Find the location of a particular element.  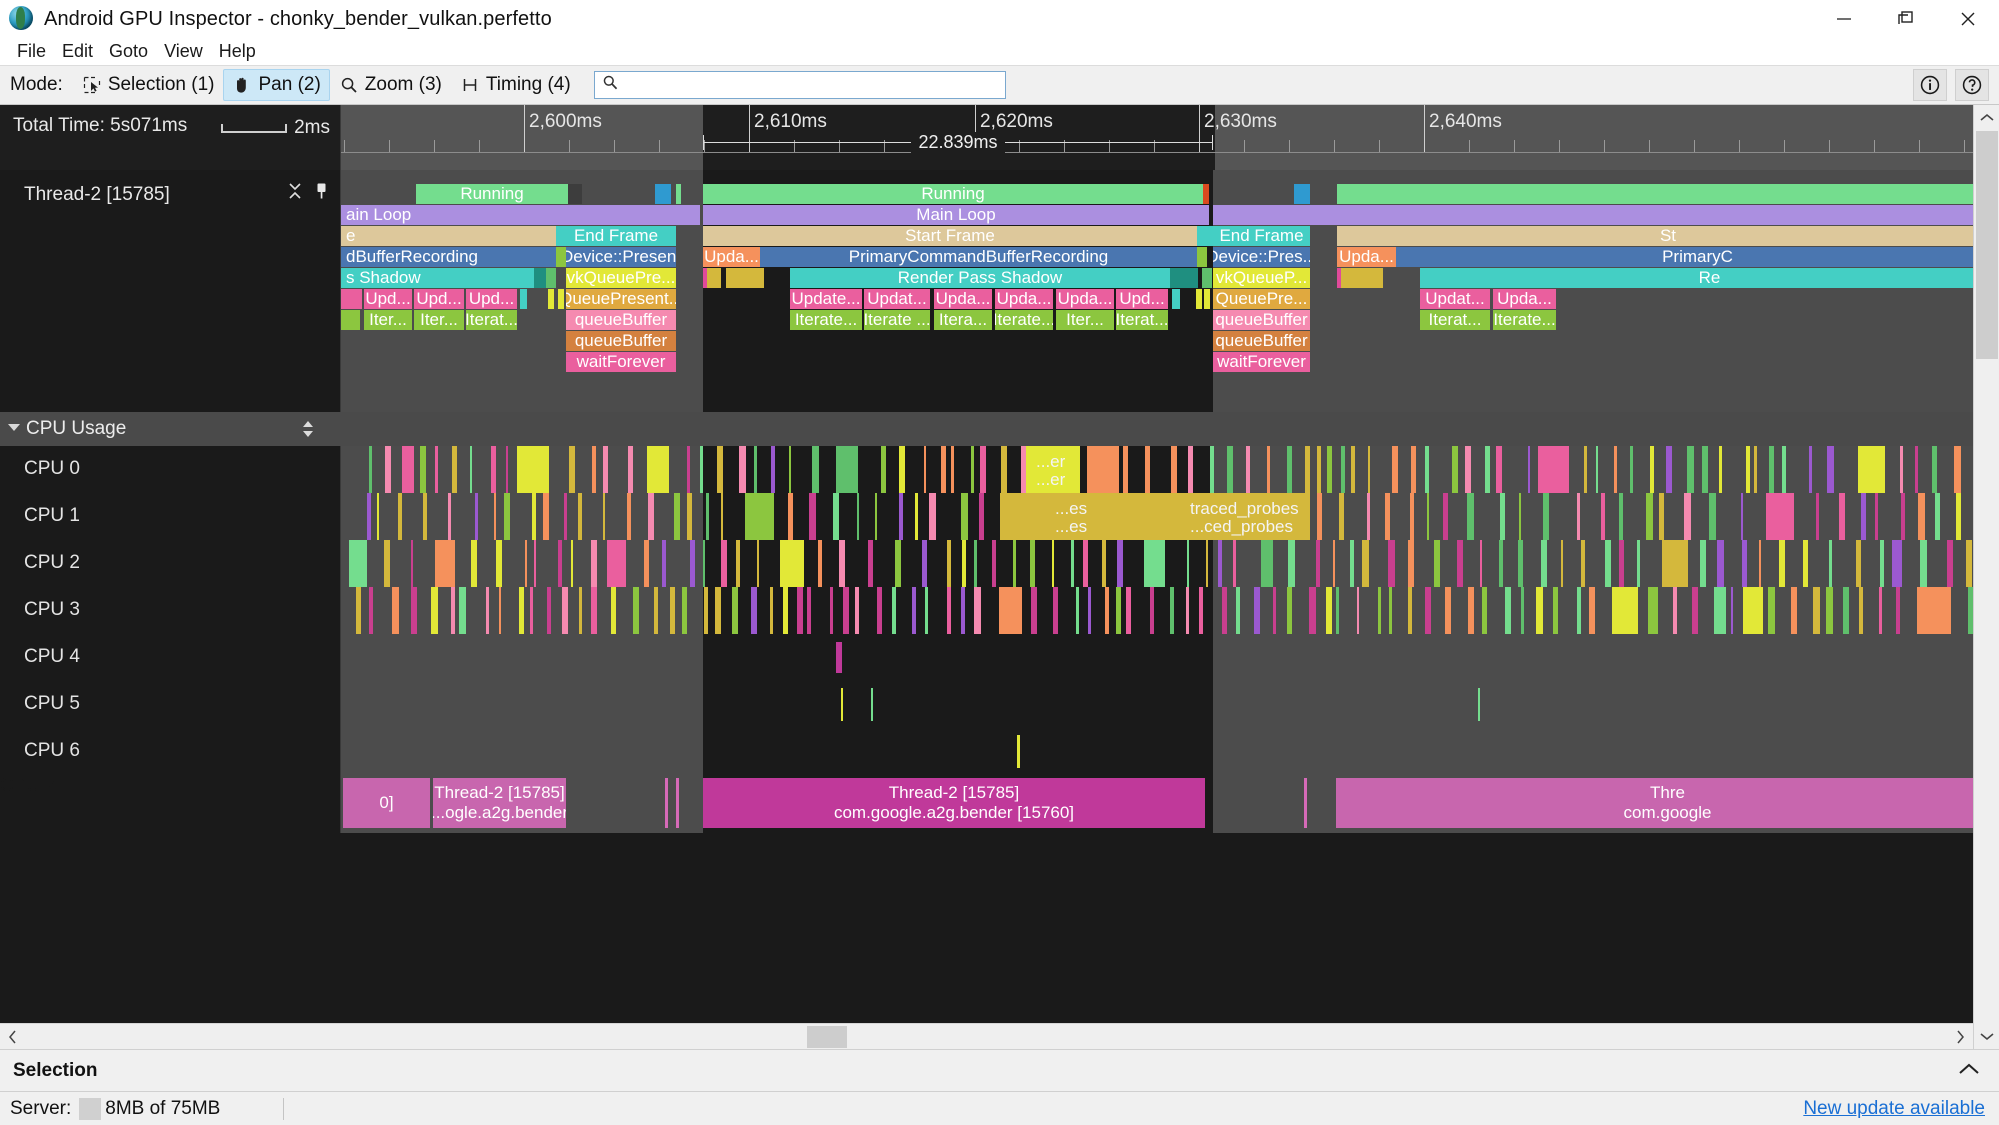

search-box is located at coordinates (799, 85).